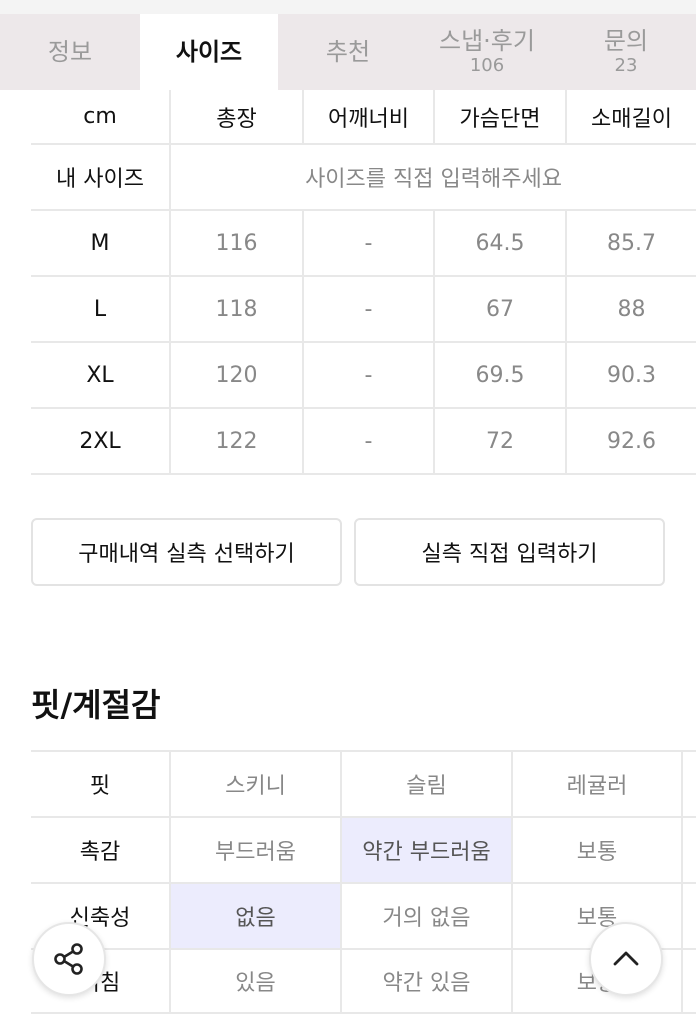  I want to click on tab-snap-review: 스냅·후기 106, so click(487, 52).